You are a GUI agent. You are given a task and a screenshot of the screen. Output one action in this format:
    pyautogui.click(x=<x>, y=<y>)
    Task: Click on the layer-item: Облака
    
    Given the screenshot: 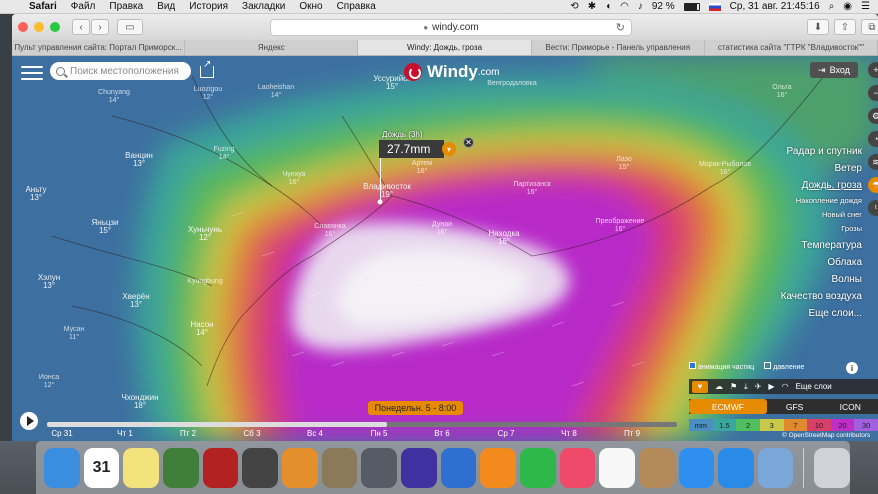 What is the action you would take?
    pyautogui.click(x=844, y=262)
    